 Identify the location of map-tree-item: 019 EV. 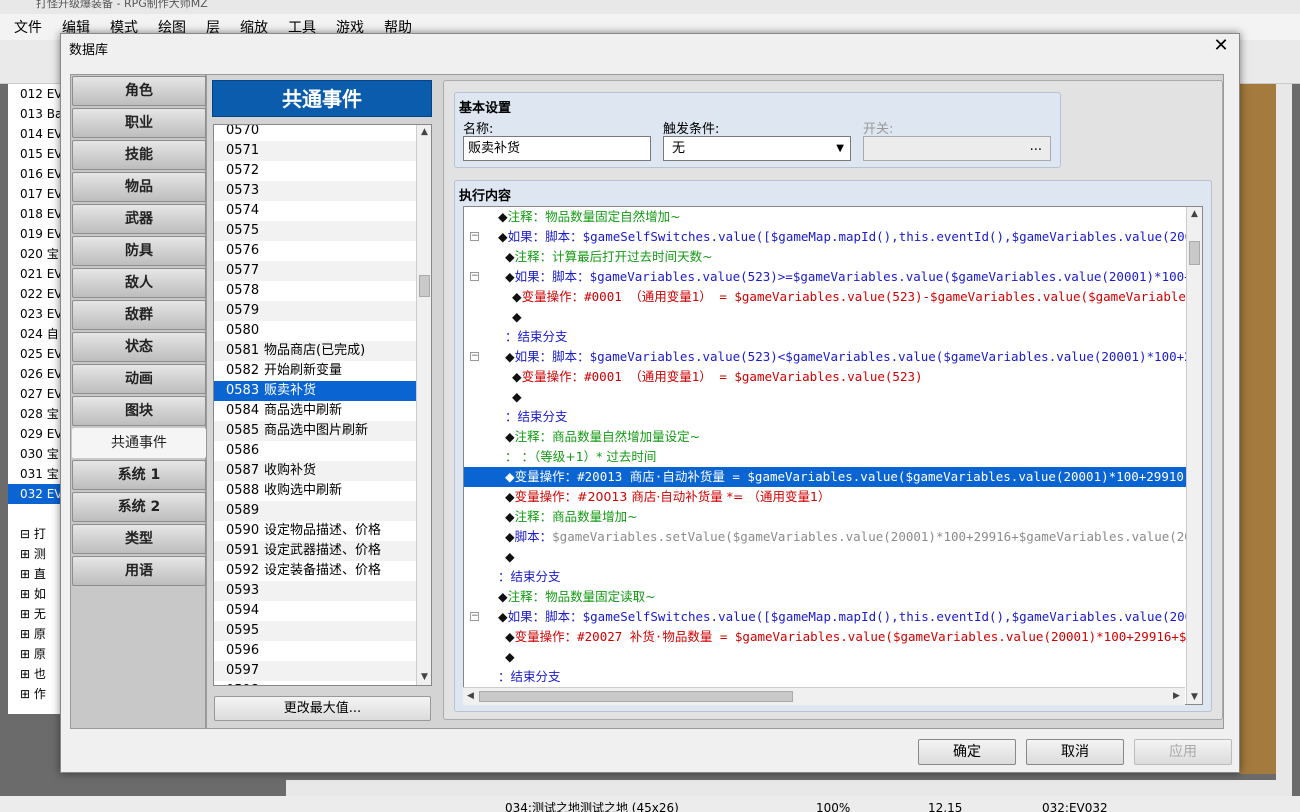
(34, 234).